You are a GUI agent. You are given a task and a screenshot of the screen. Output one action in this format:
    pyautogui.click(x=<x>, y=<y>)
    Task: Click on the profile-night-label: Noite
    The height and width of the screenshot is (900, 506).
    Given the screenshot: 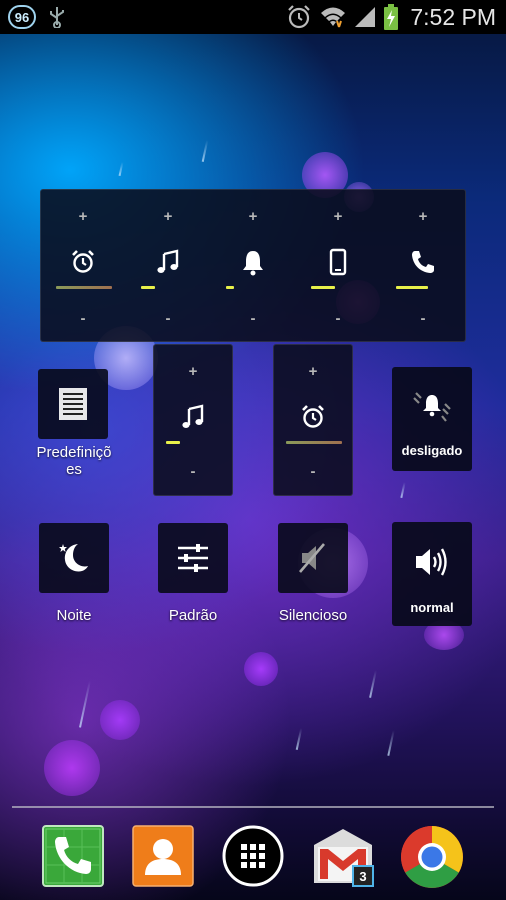 What is the action you would take?
    pyautogui.click(x=74, y=615)
    